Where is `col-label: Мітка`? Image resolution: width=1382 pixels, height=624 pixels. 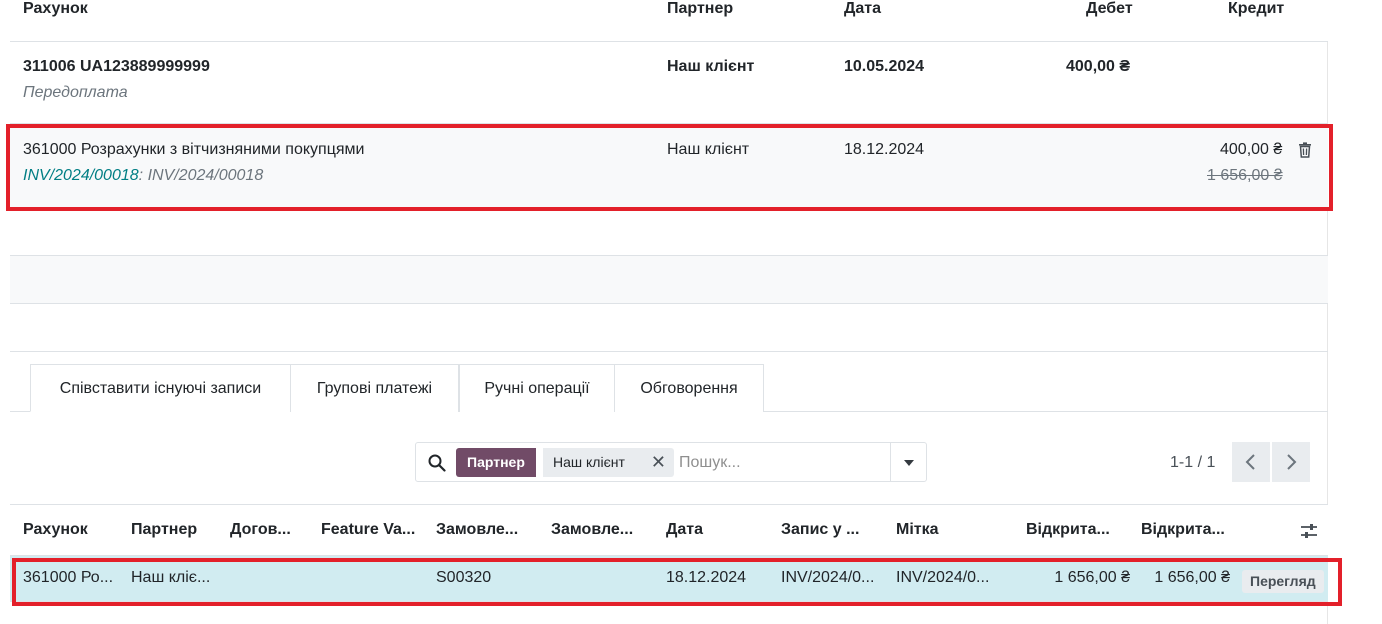 col-label: Мітка is located at coordinates (950, 530).